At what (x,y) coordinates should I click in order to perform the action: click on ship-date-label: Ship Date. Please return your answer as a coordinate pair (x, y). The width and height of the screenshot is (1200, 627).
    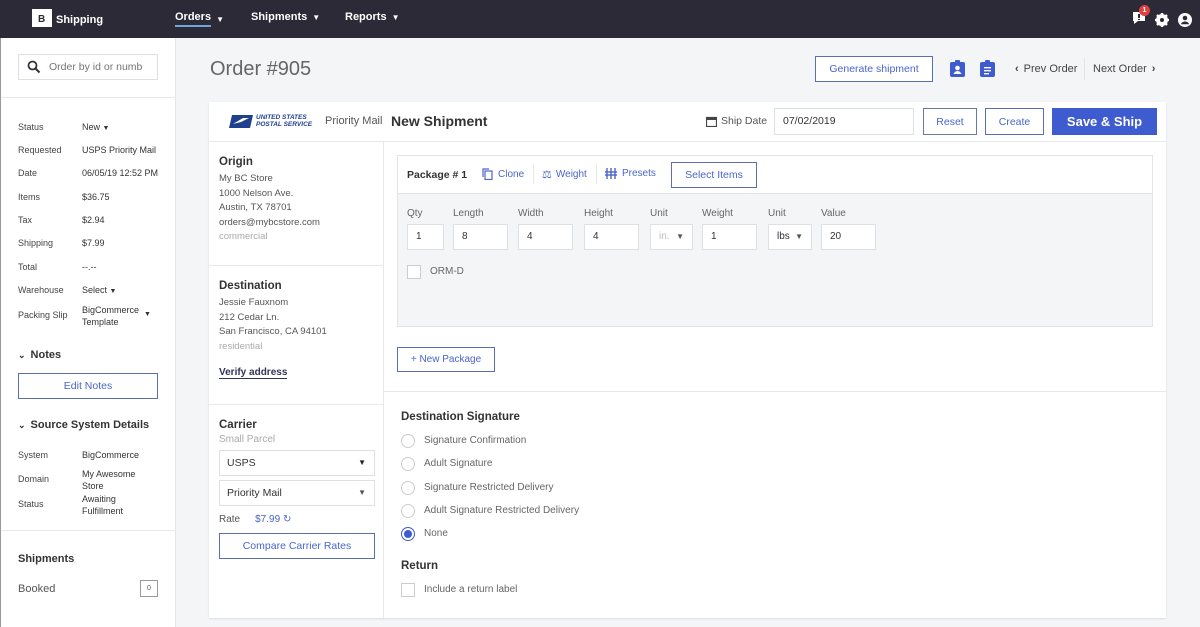
    Looking at the image, I should click on (744, 121).